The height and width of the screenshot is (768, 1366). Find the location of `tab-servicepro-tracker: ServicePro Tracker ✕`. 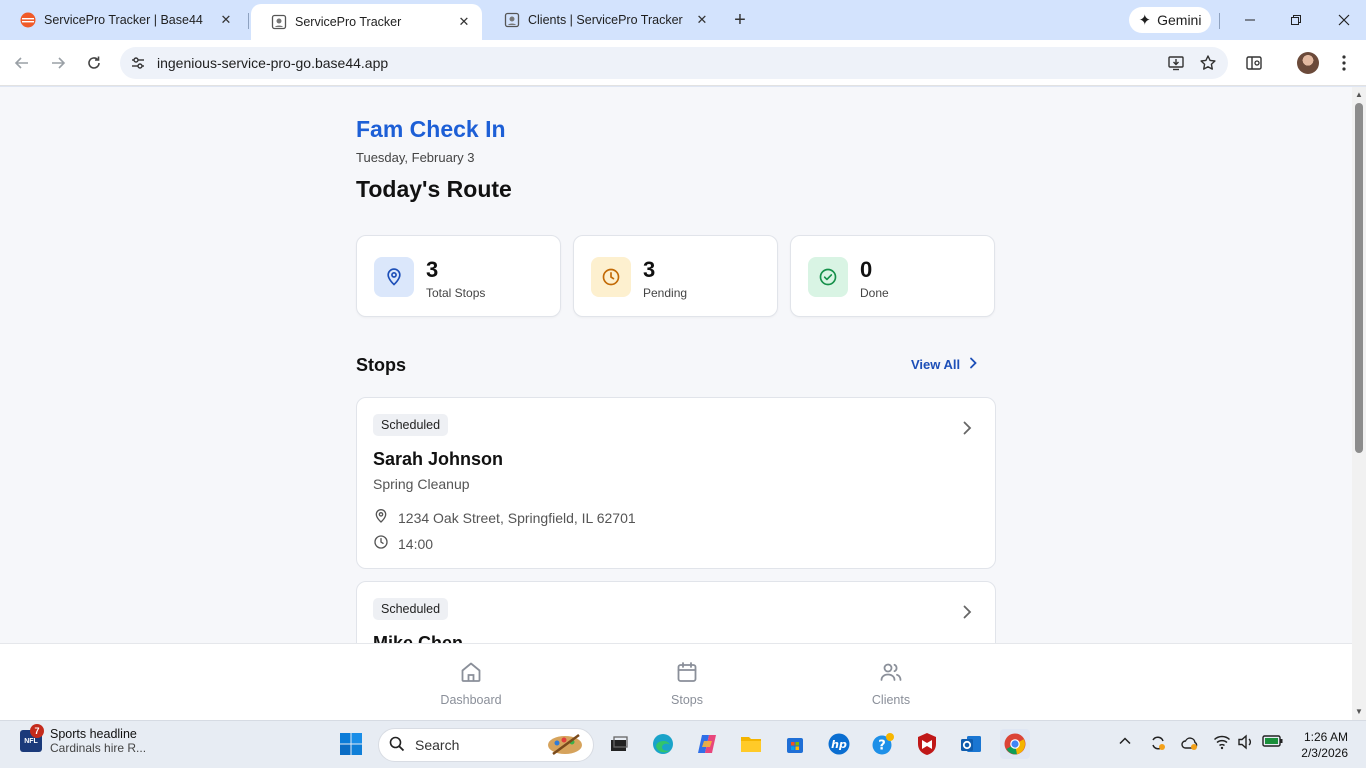

tab-servicepro-tracker: ServicePro Tracker ✕ is located at coordinates (366, 22).